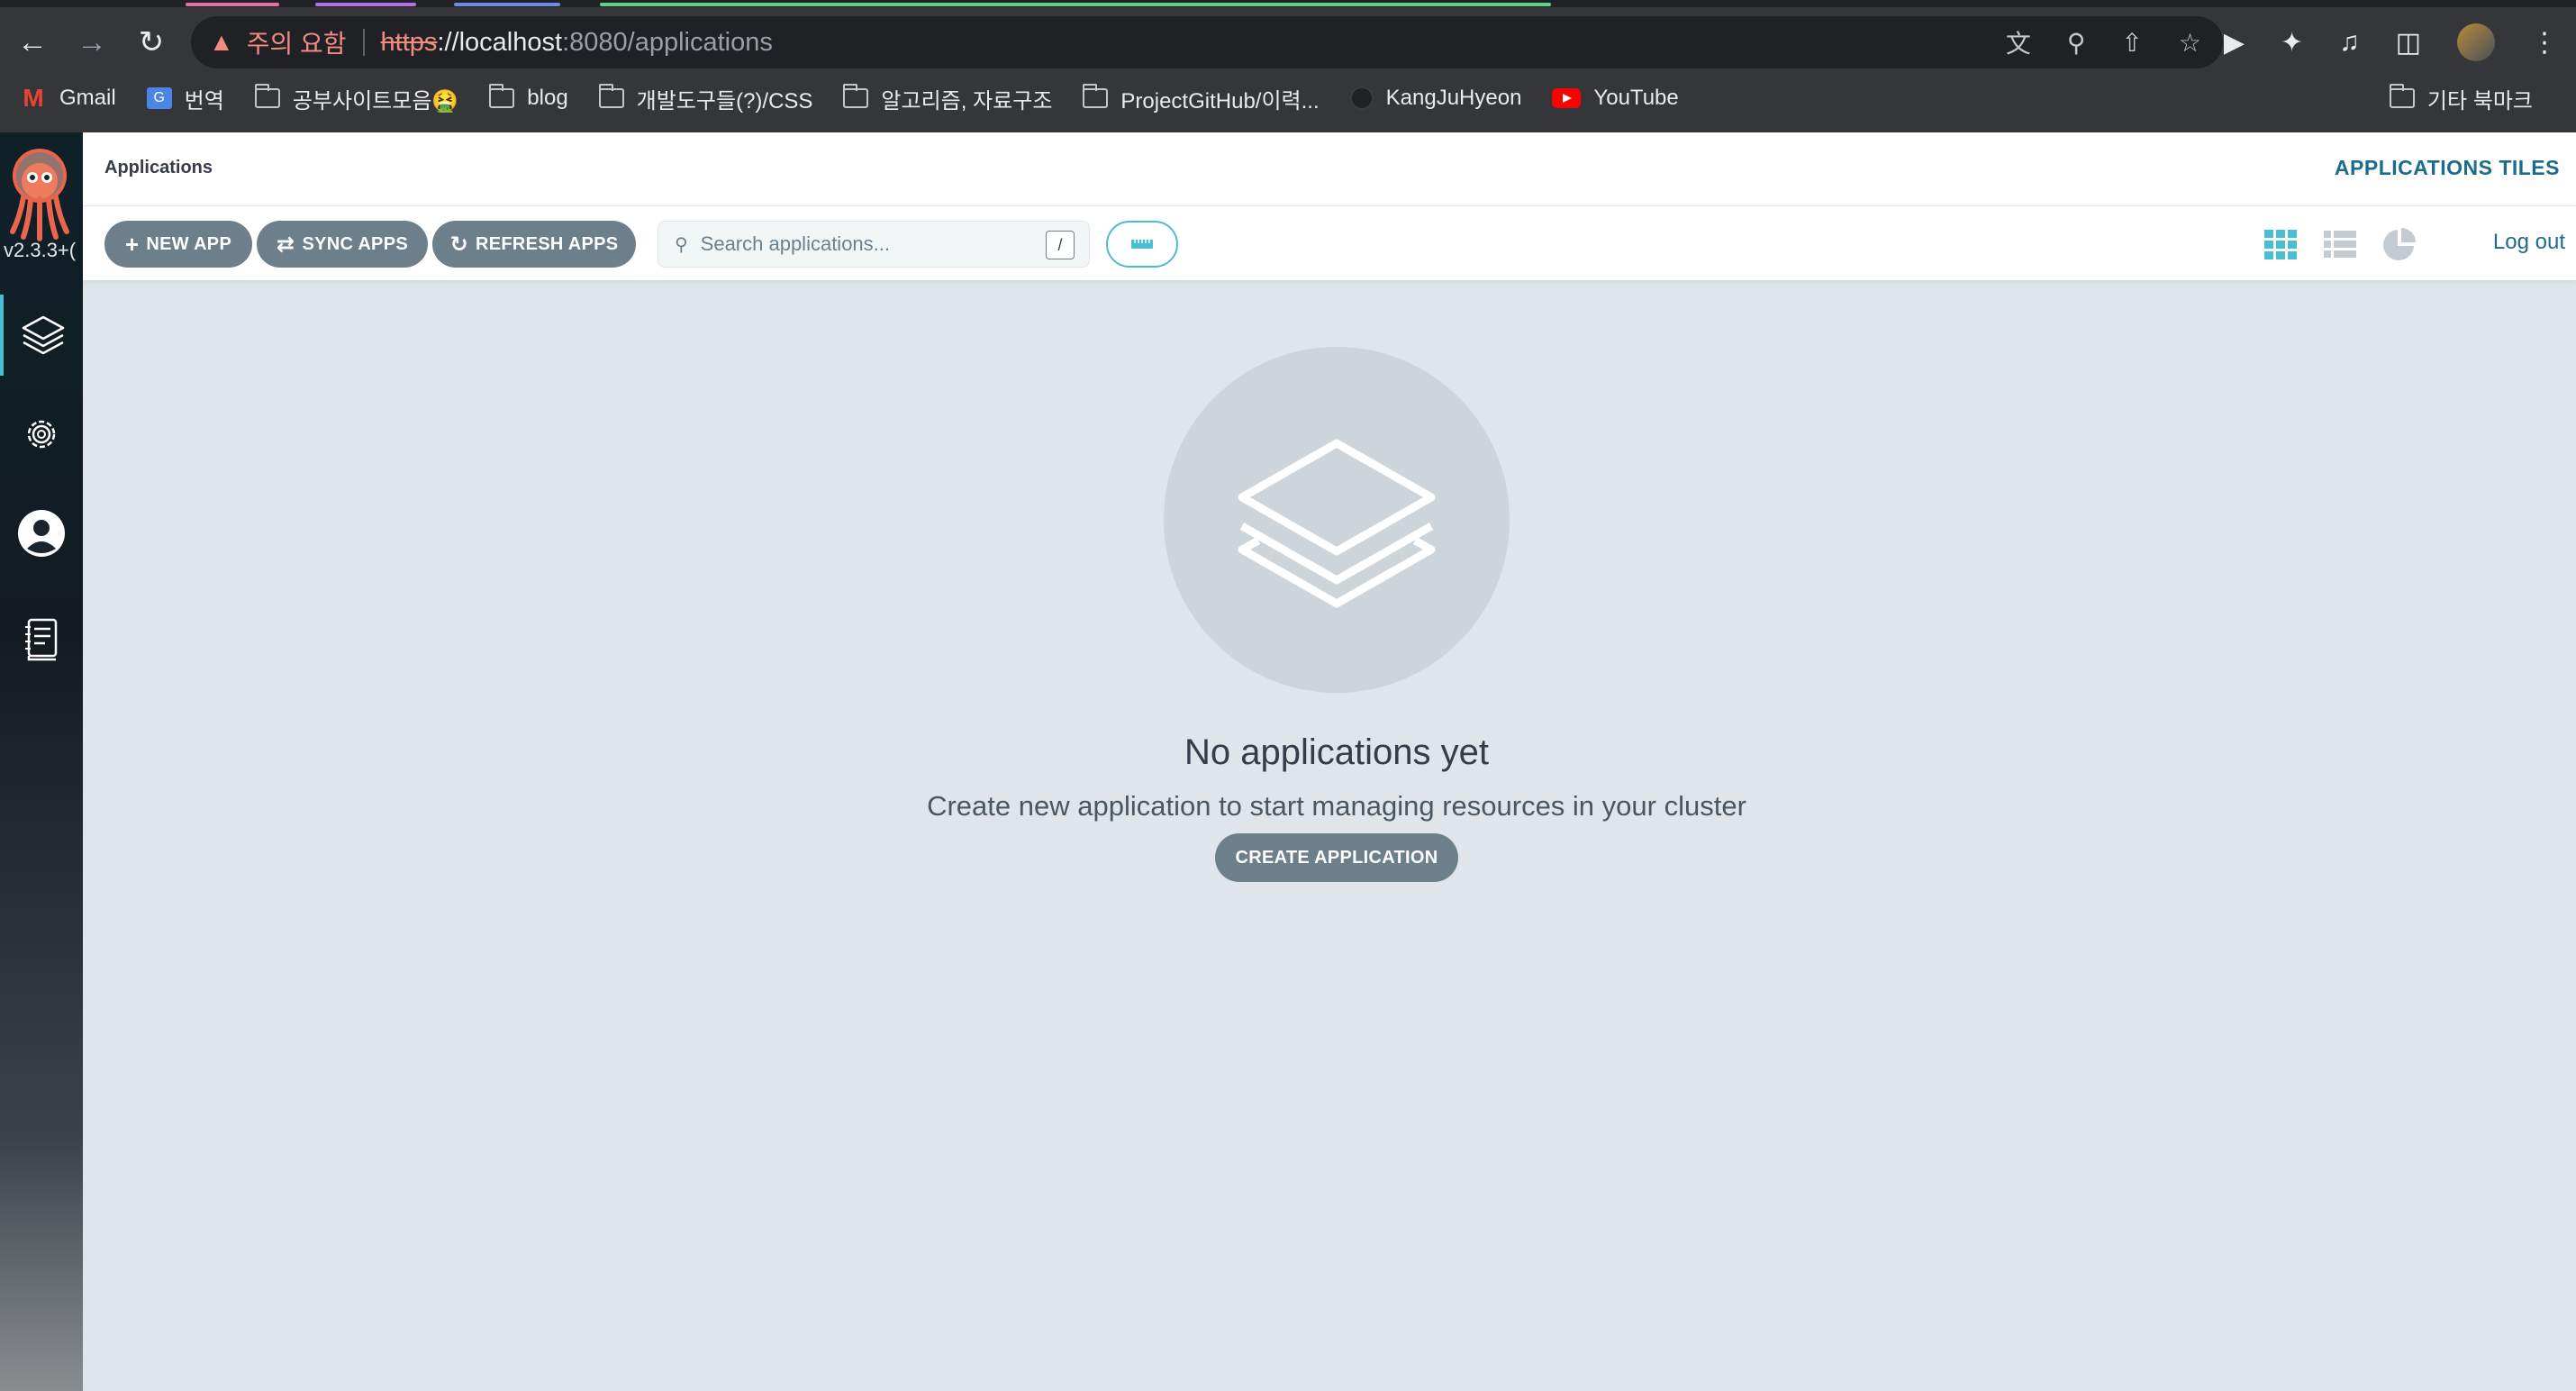  I want to click on view-switcher, so click(2340, 244).